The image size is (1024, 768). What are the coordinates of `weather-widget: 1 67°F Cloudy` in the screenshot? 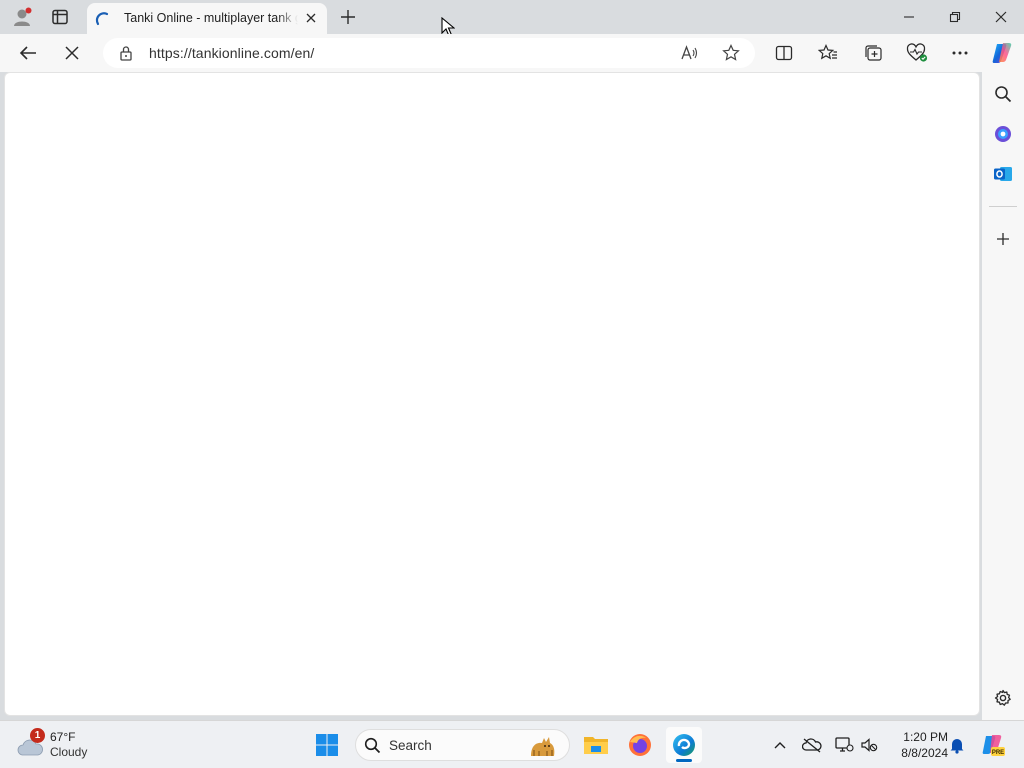 It's located at (69, 745).